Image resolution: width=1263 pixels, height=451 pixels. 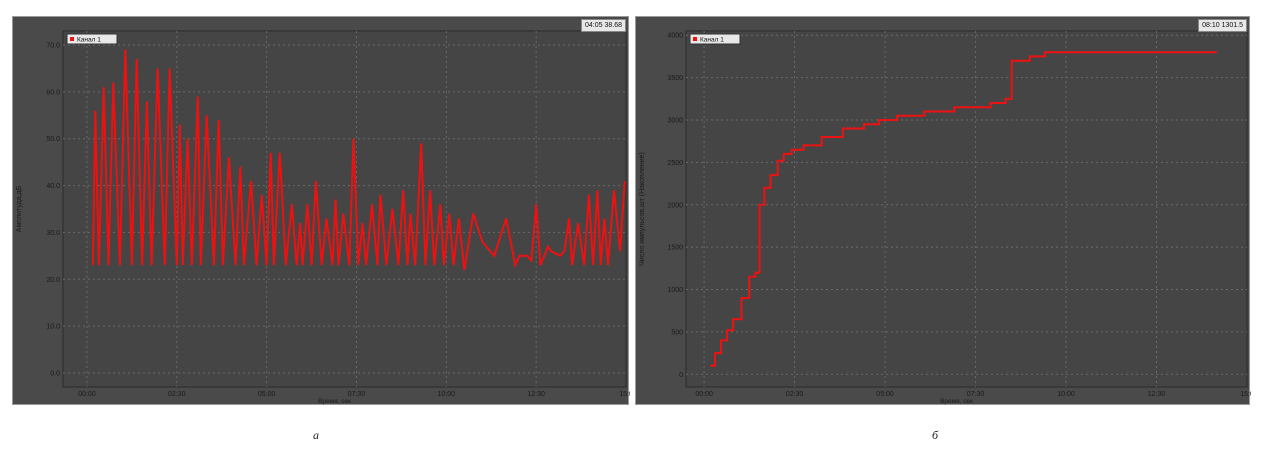 I want to click on cursor-readout-b: 08:10 1301.5, so click(x=1222, y=25).